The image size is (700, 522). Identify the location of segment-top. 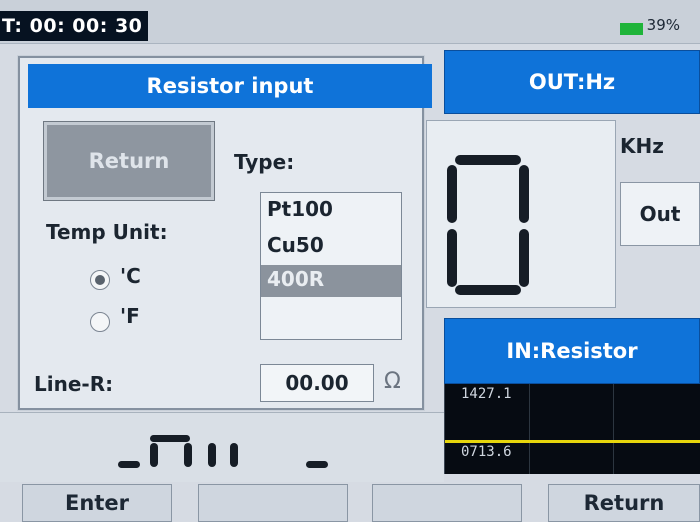
(488, 160).